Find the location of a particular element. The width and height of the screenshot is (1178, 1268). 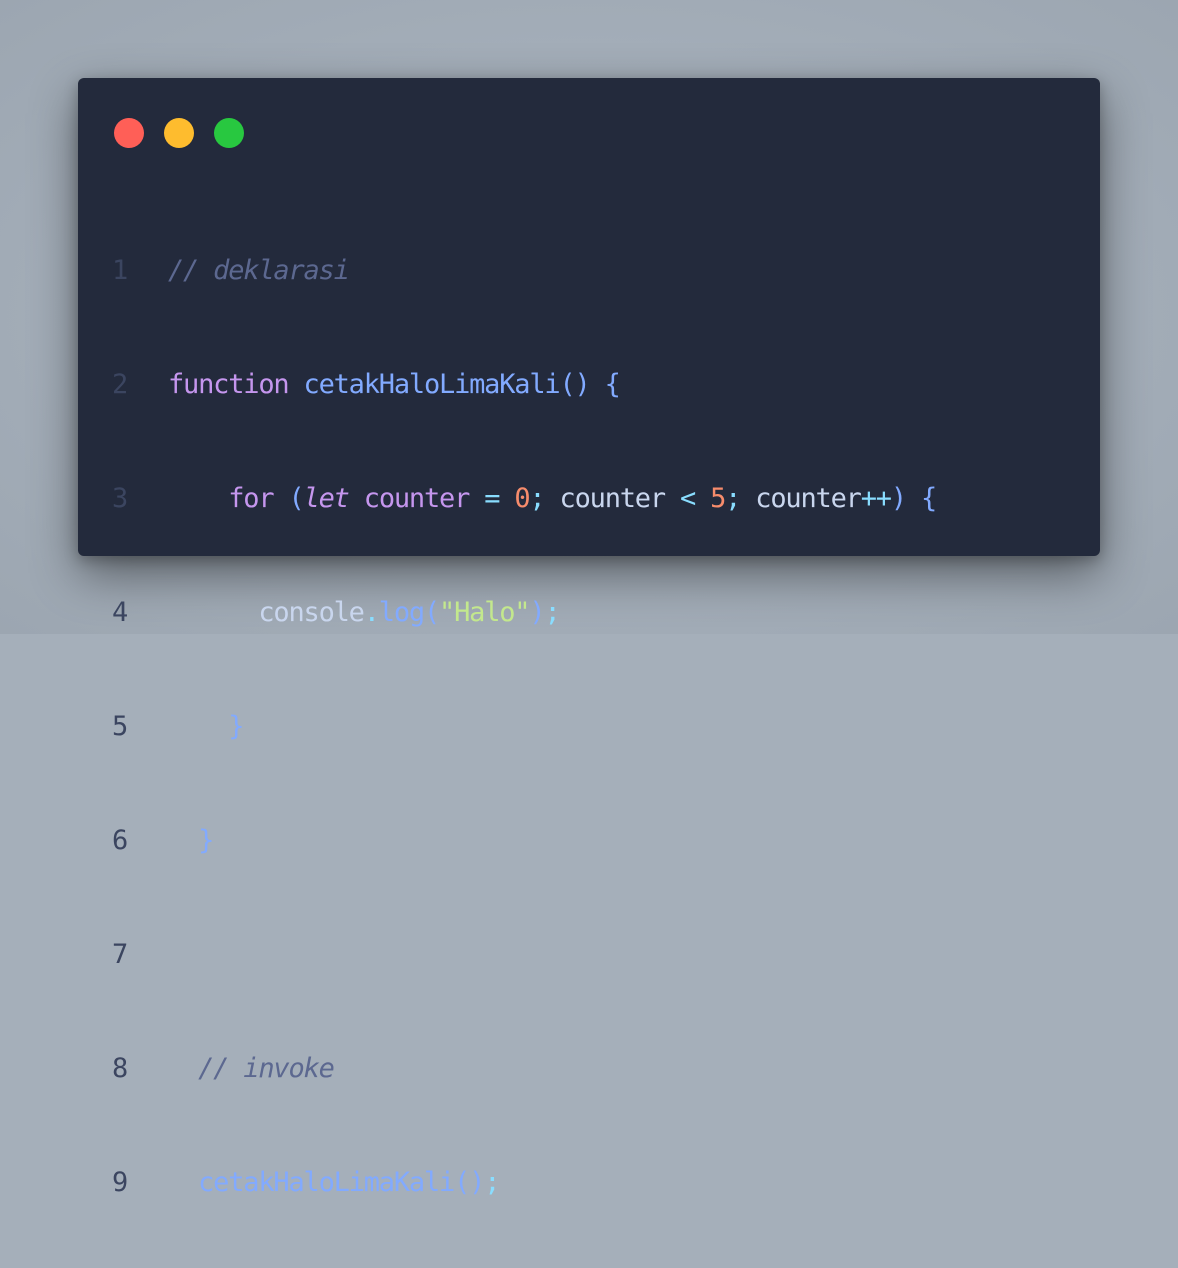

function-name-token: cetakHaloLimaKali is located at coordinates (432, 384).